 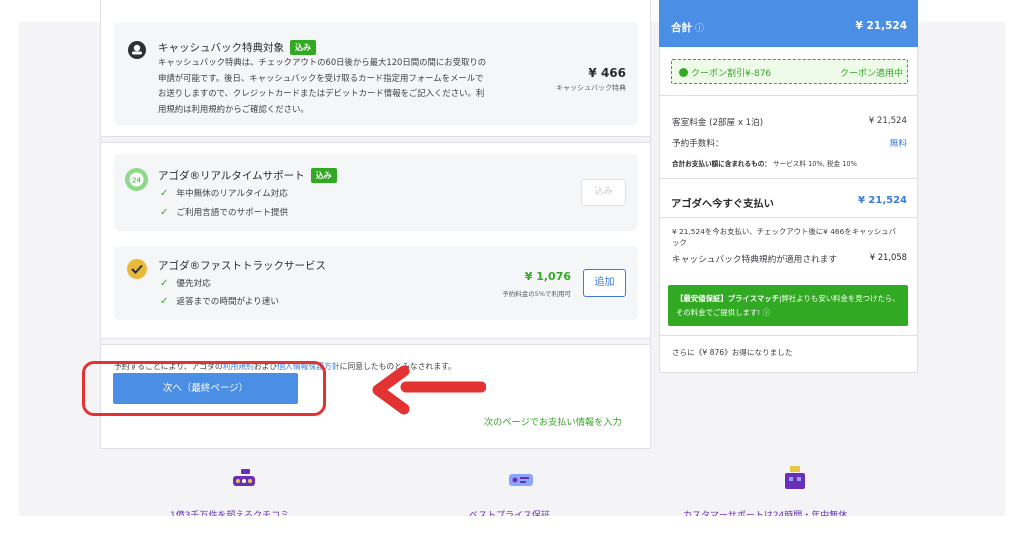 What do you see at coordinates (888, 257) in the screenshot?
I see `cashback-terms-value: ¥ 21,058` at bounding box center [888, 257].